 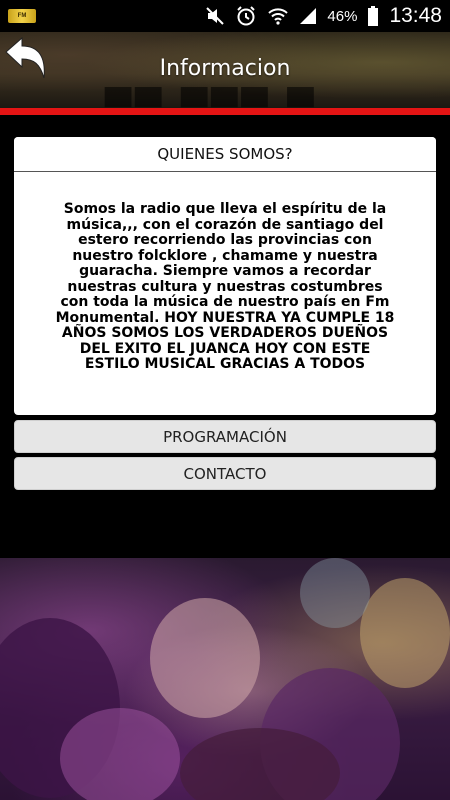 I want to click on contacto-button: CONTACTO, so click(x=225, y=473).